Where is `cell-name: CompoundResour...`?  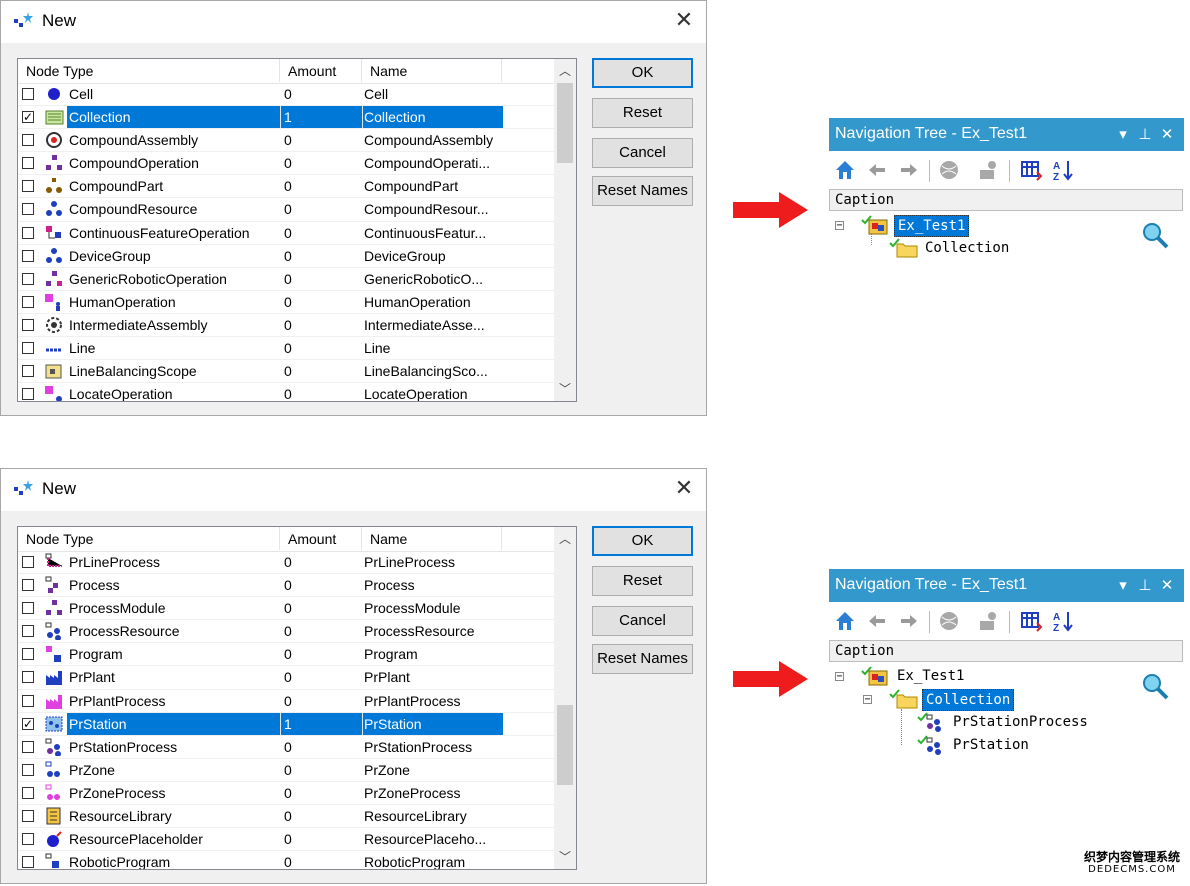 cell-name: CompoundResour... is located at coordinates (432, 209).